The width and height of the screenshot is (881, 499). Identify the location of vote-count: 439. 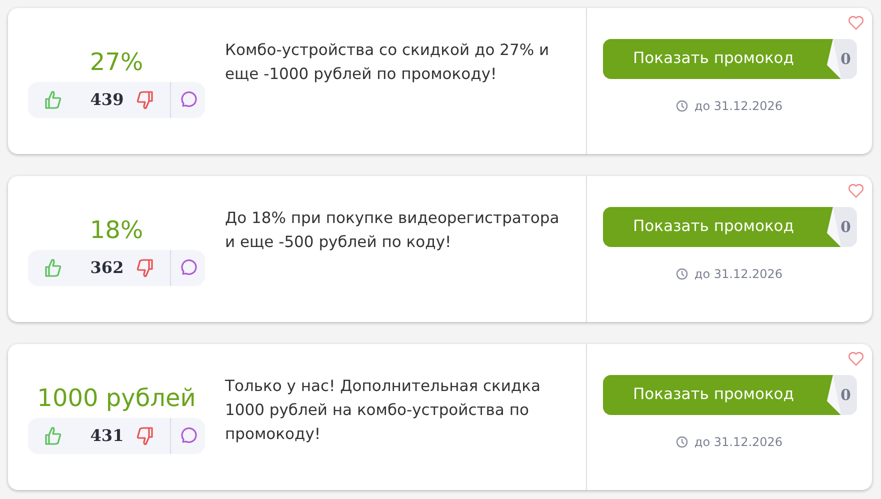
(107, 100).